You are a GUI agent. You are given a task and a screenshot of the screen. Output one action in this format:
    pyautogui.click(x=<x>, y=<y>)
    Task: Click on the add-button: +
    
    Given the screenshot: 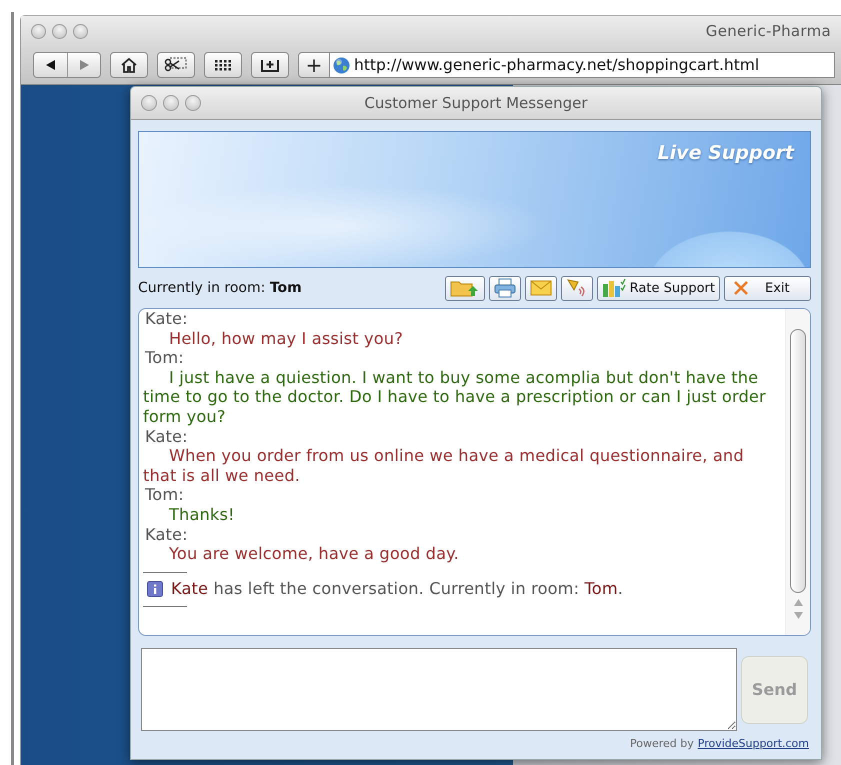 What is the action you would take?
    pyautogui.click(x=314, y=65)
    